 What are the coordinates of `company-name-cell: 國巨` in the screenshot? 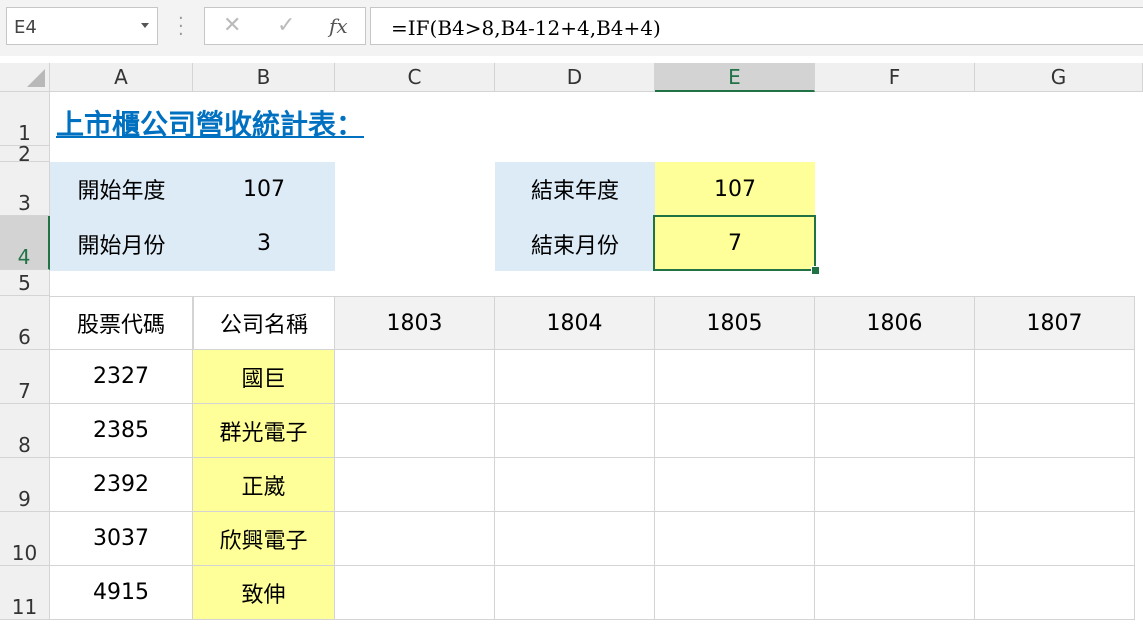 It's located at (264, 377).